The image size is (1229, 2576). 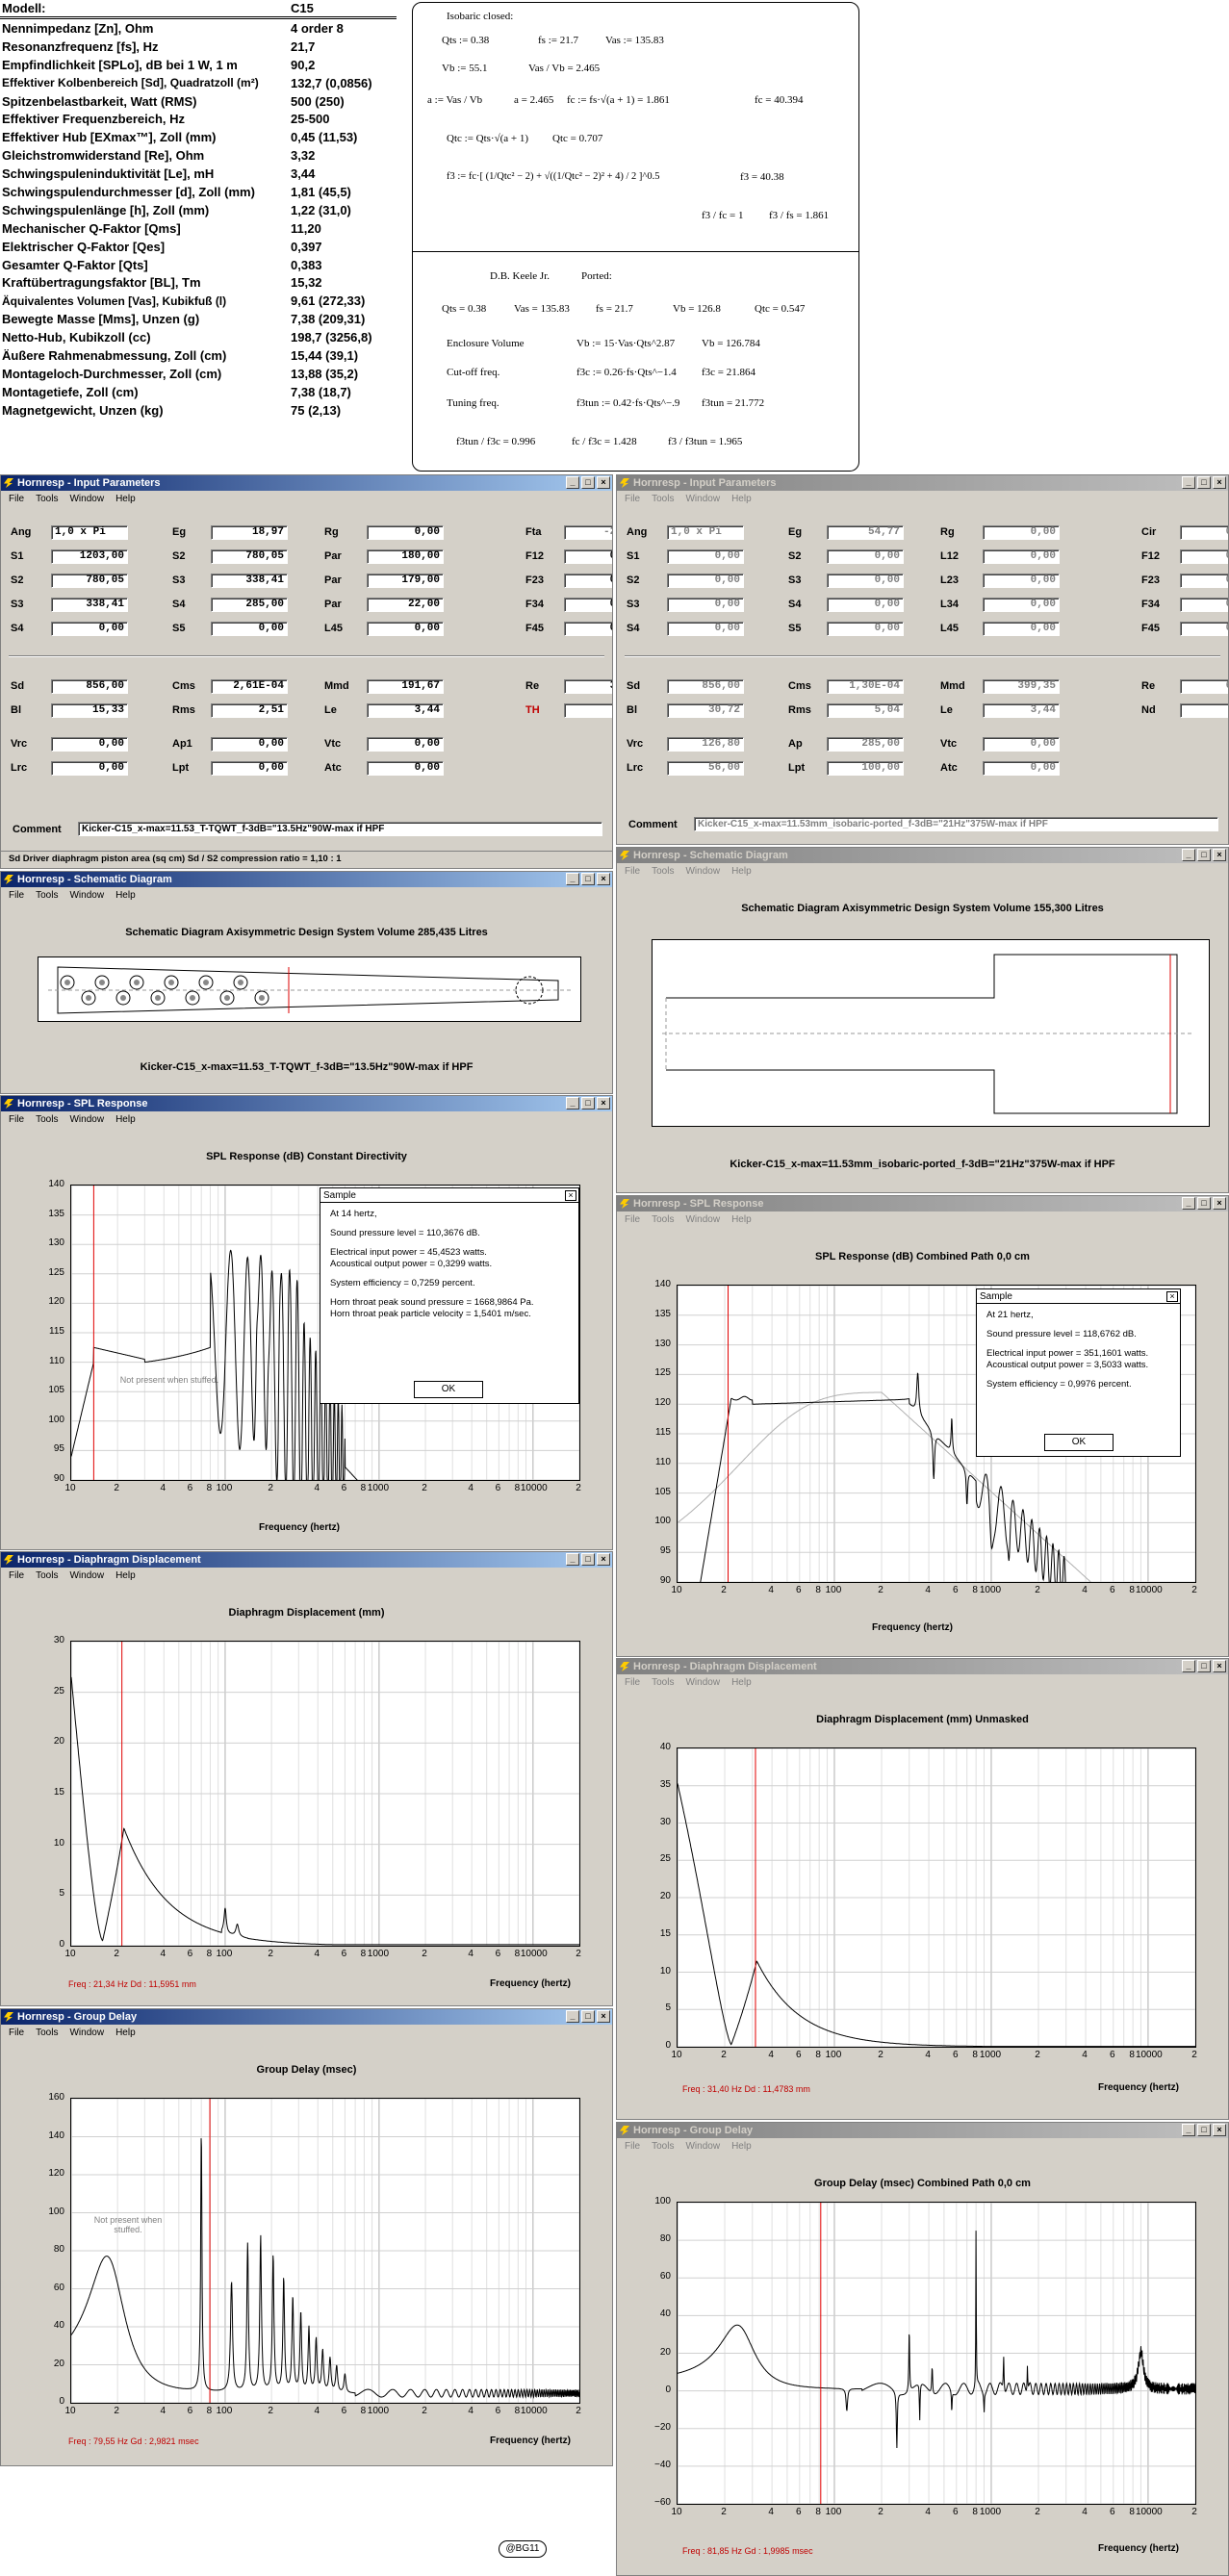 I want to click on param-field-s1: 0,00, so click(x=705, y=556).